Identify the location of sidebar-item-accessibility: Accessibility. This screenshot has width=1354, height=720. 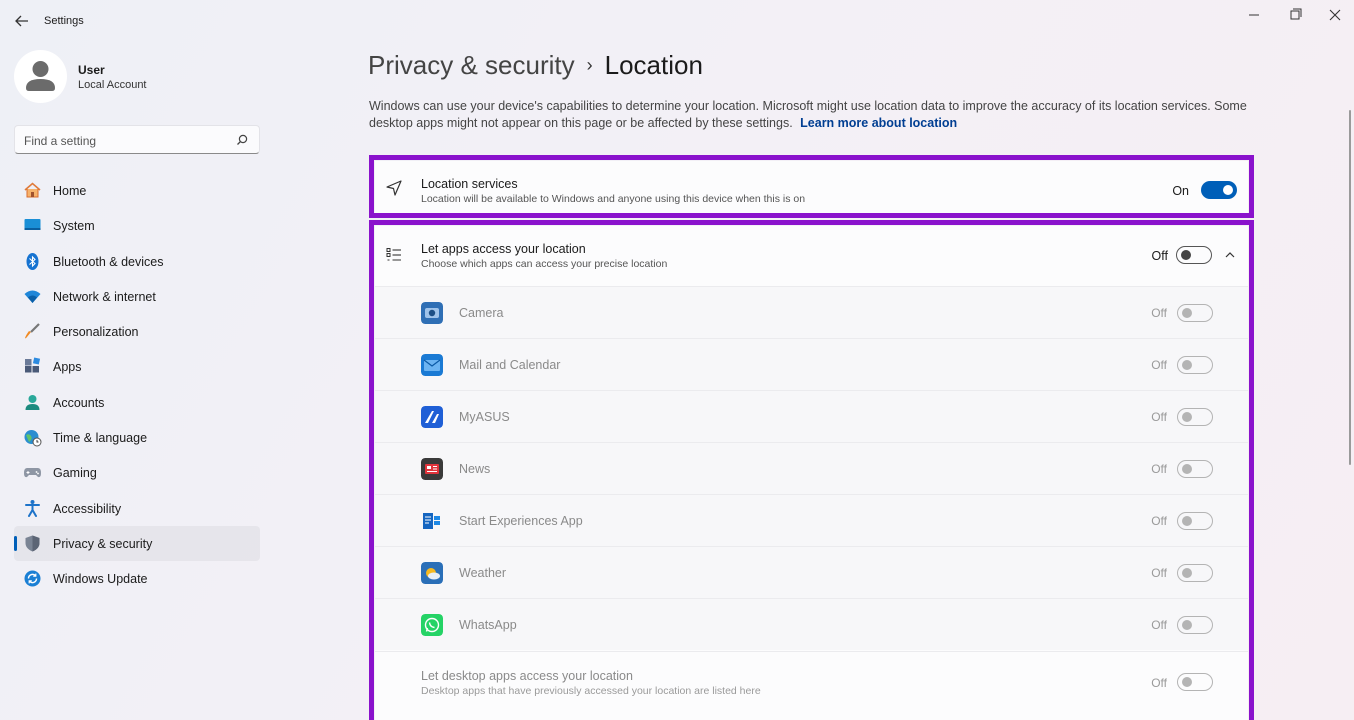
(137, 508).